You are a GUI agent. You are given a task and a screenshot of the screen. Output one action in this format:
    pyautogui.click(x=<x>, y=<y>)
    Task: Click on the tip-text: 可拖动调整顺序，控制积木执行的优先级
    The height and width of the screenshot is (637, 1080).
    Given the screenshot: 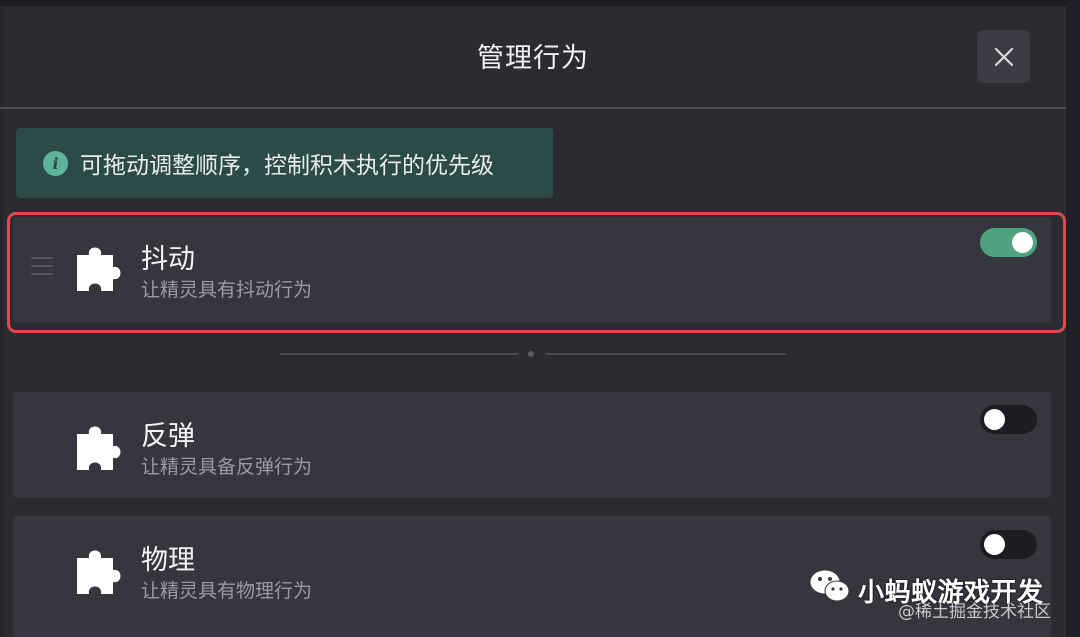 What is the action you would take?
    pyautogui.click(x=287, y=166)
    